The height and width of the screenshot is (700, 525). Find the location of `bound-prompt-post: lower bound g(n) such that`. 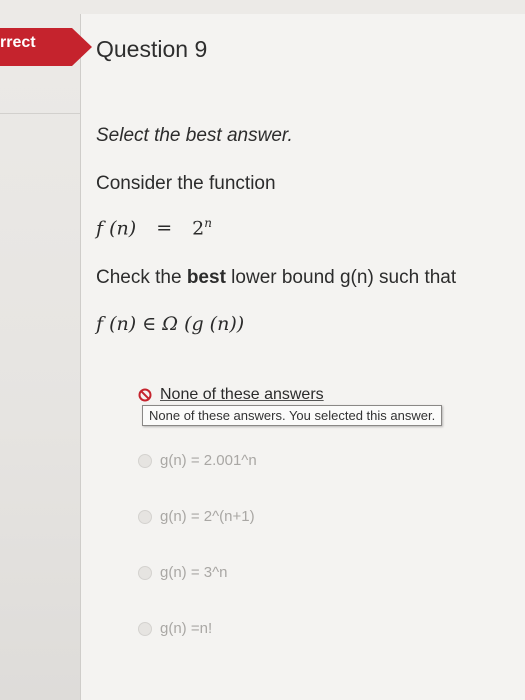

bound-prompt-post: lower bound g(n) such that is located at coordinates (341, 277).